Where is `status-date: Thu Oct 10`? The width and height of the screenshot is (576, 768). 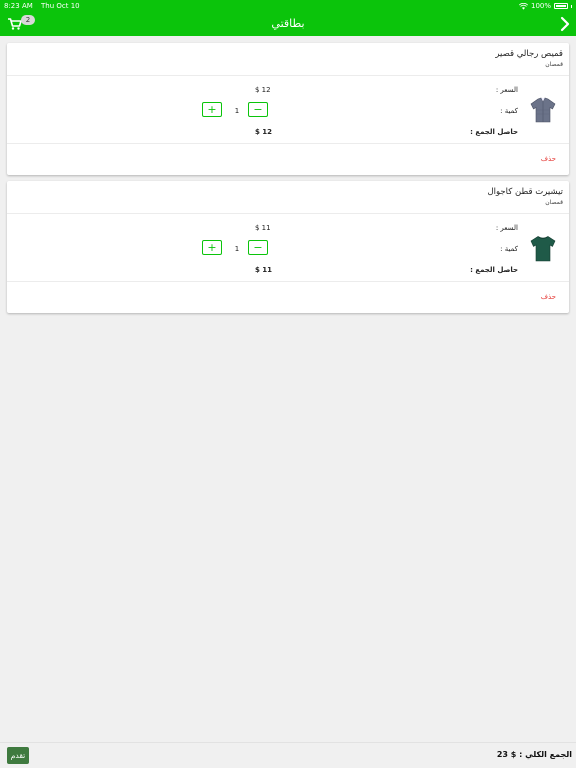 status-date: Thu Oct 10 is located at coordinates (60, 6).